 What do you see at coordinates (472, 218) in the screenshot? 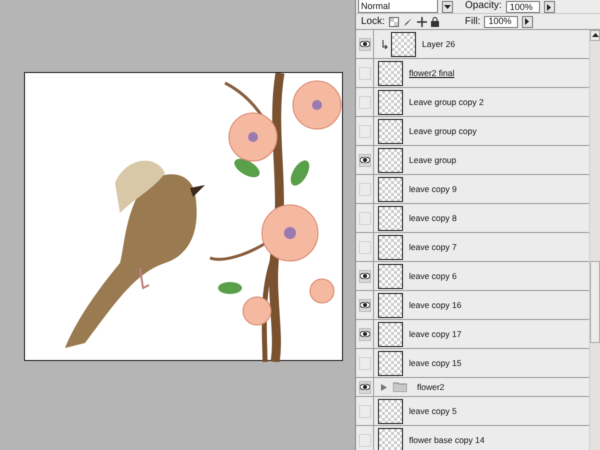
I see `layer-row: leave copy 8` at bounding box center [472, 218].